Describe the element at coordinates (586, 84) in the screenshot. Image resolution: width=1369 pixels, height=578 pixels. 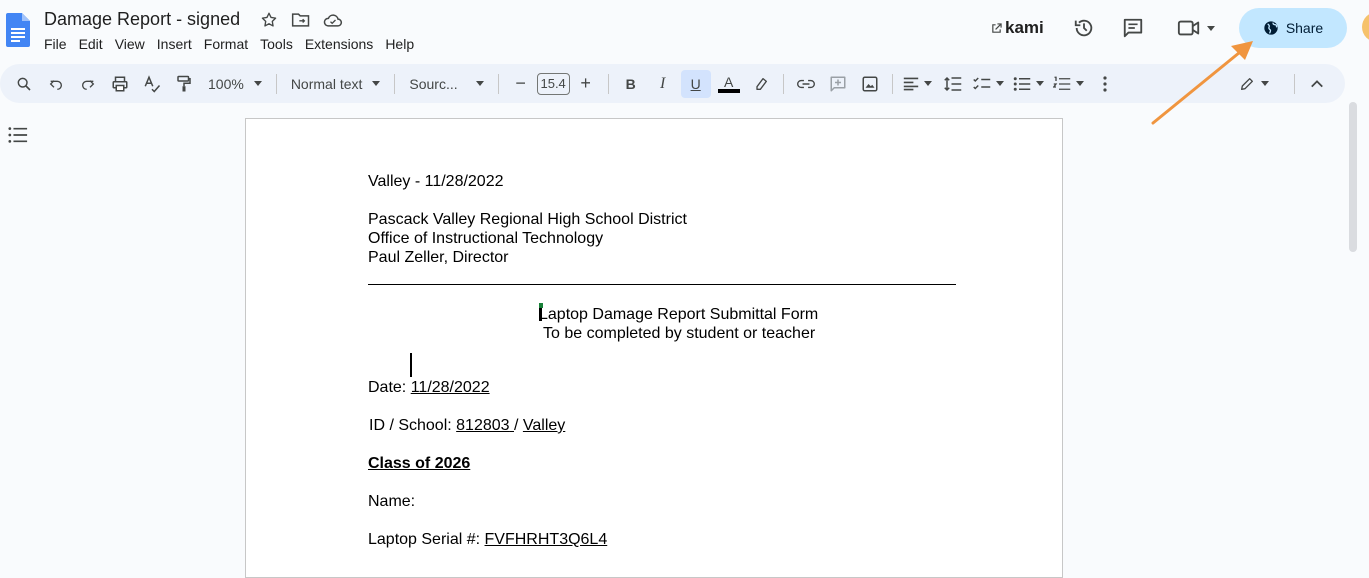
I see `increase-font-size-button: +` at that location.